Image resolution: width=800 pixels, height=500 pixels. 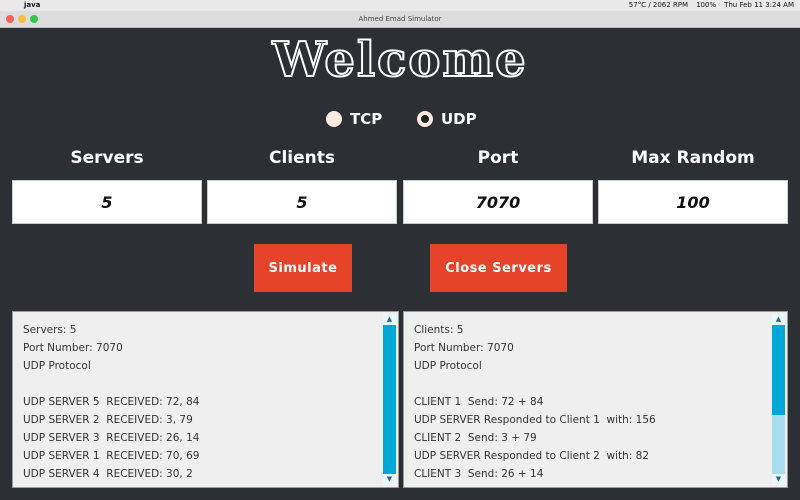 I want to click on window-titlebar: Ahmed Emad Simulator, so click(x=400, y=19).